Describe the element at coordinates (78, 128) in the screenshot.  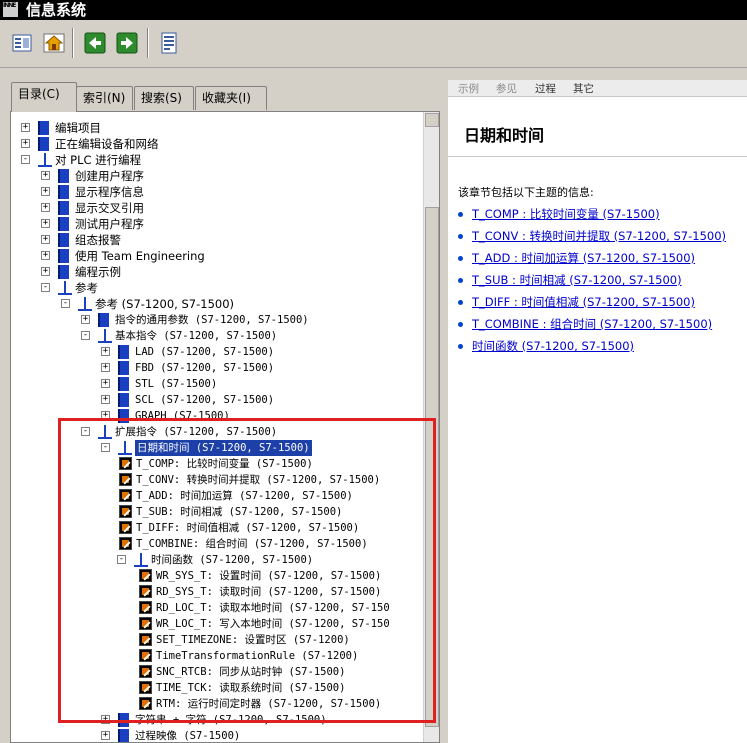
I see `tree-item-label: 编辑项目` at that location.